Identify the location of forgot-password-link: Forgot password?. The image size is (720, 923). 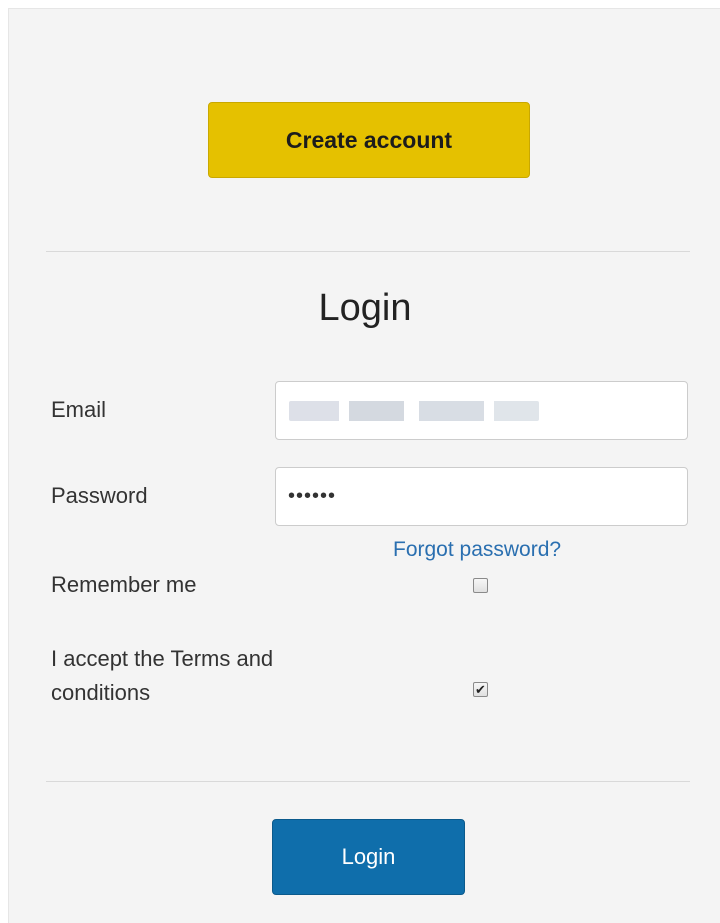
(477, 550).